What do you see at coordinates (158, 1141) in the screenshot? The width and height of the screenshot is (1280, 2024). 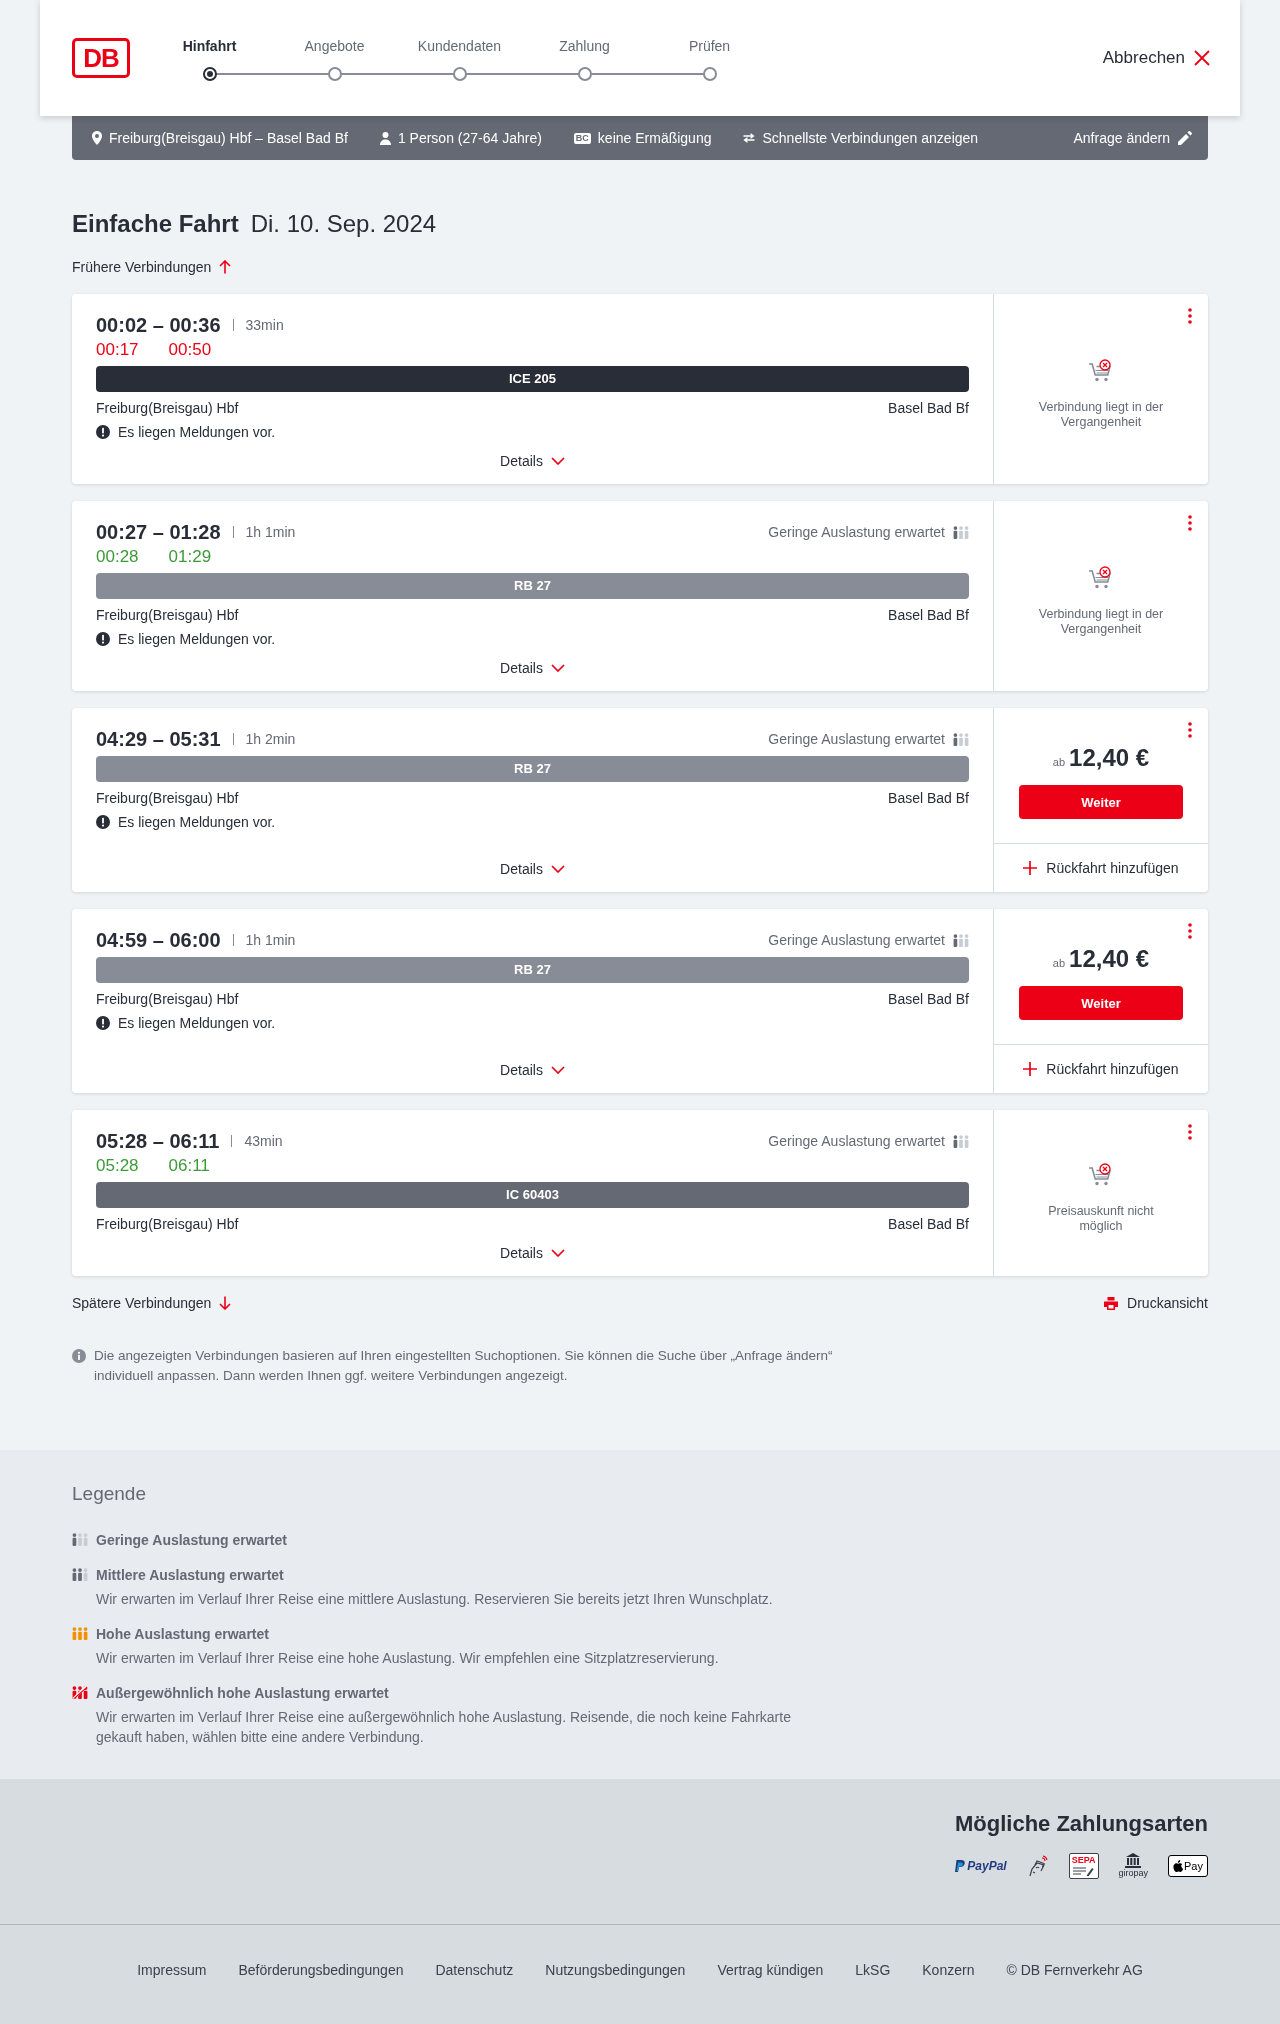 I see `journey-times: 05:28 – 06:11` at bounding box center [158, 1141].